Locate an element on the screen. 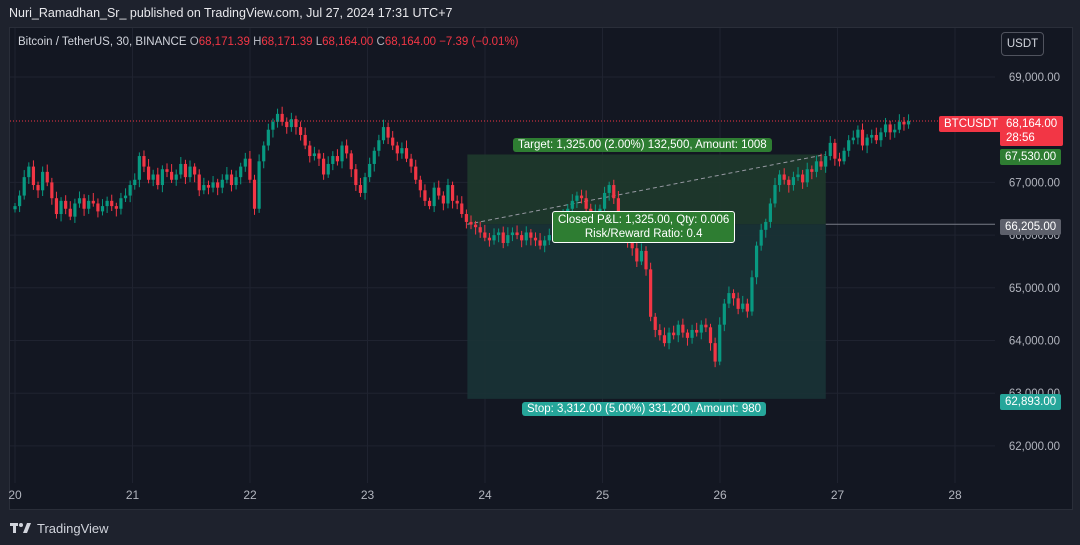 The image size is (1080, 545). time-tick-label: 27 is located at coordinates (838, 495).